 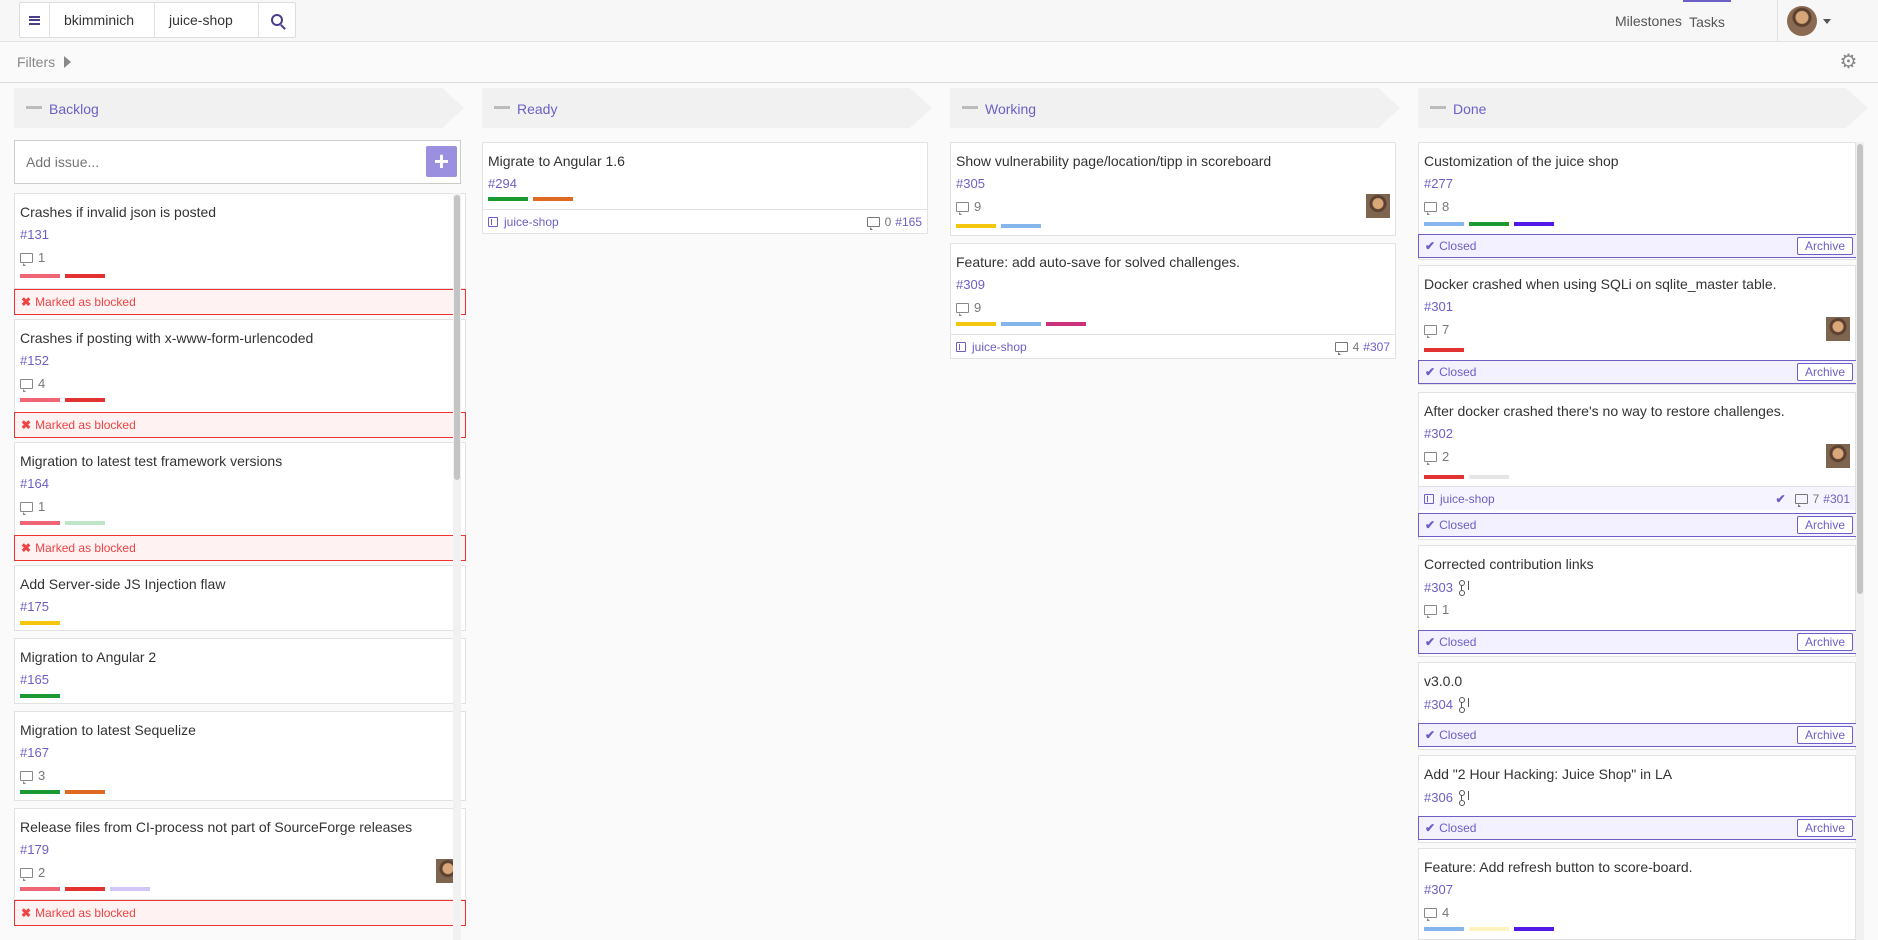 What do you see at coordinates (240, 241) in the screenshot?
I see `issue-card: Crashes if invalid json is posted #131 1` at bounding box center [240, 241].